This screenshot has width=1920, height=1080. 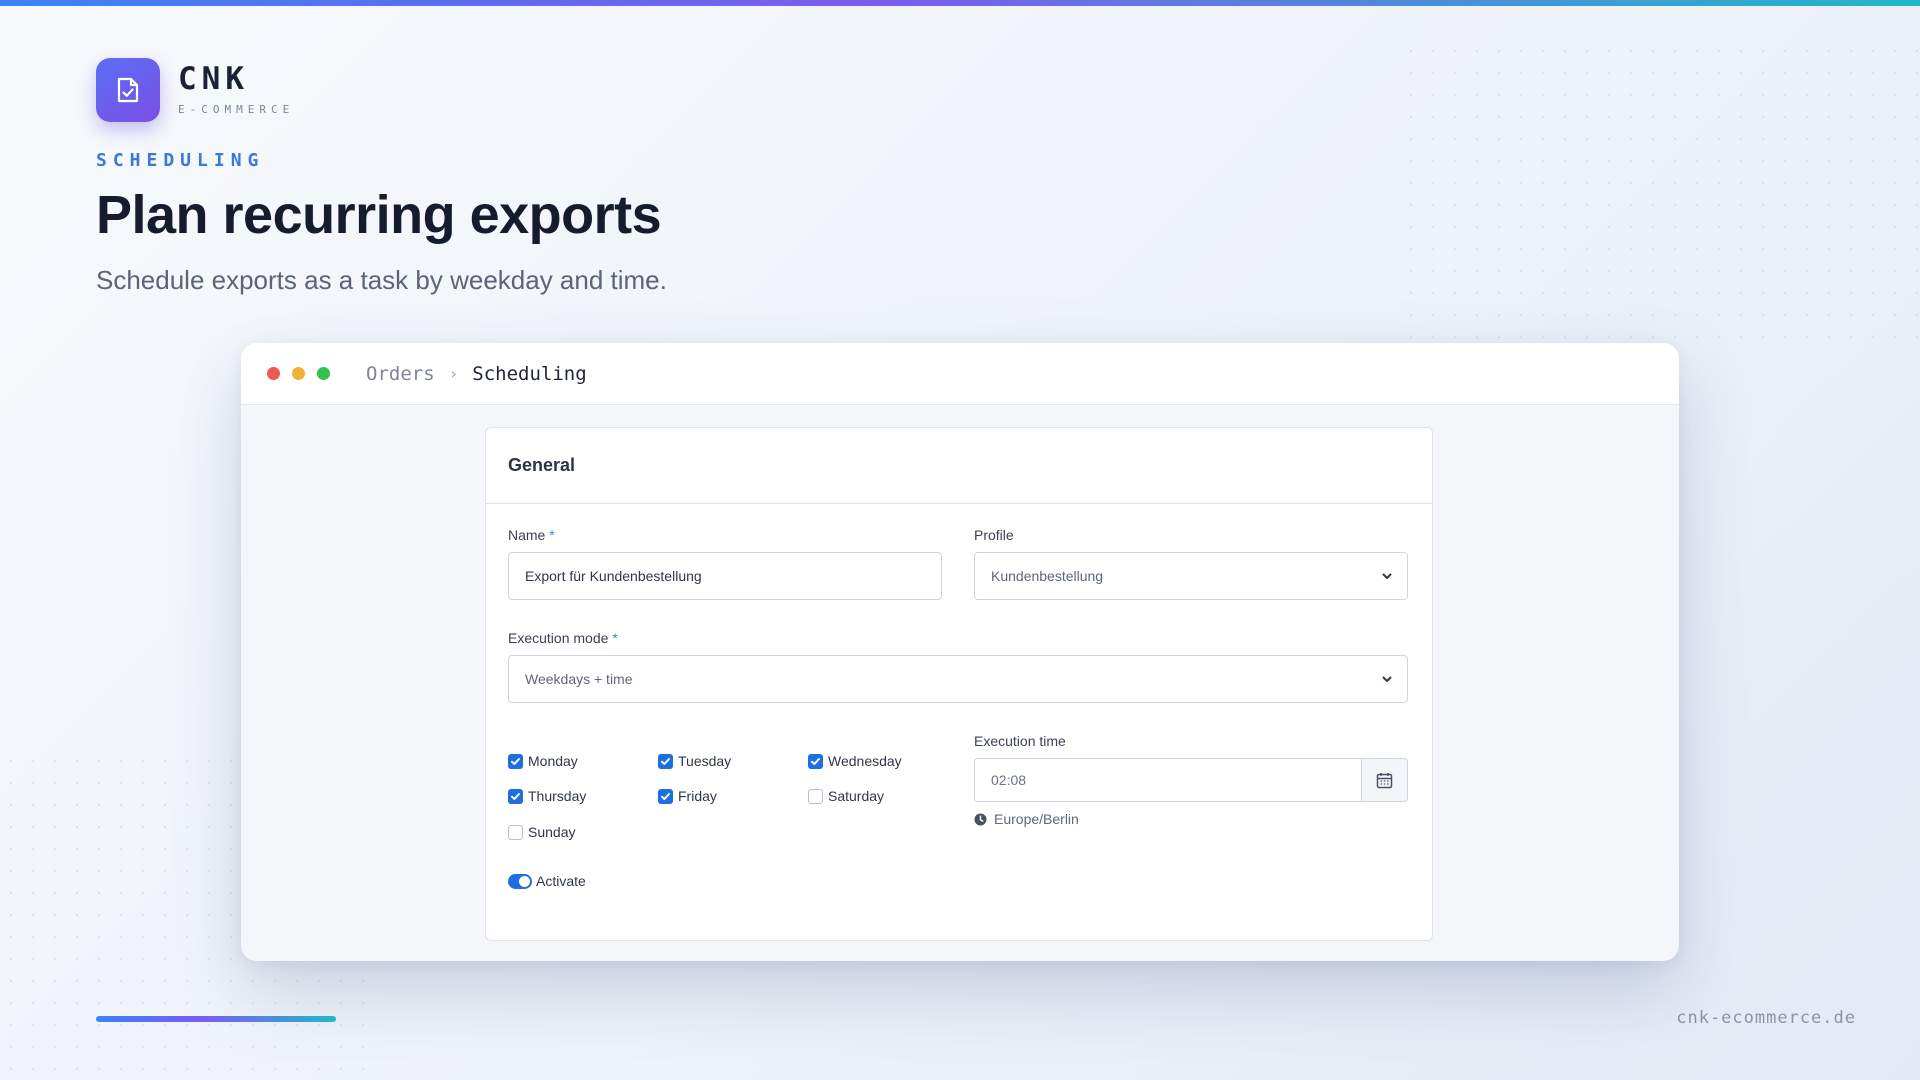 I want to click on slide-progress-bar, so click(x=216, y=1019).